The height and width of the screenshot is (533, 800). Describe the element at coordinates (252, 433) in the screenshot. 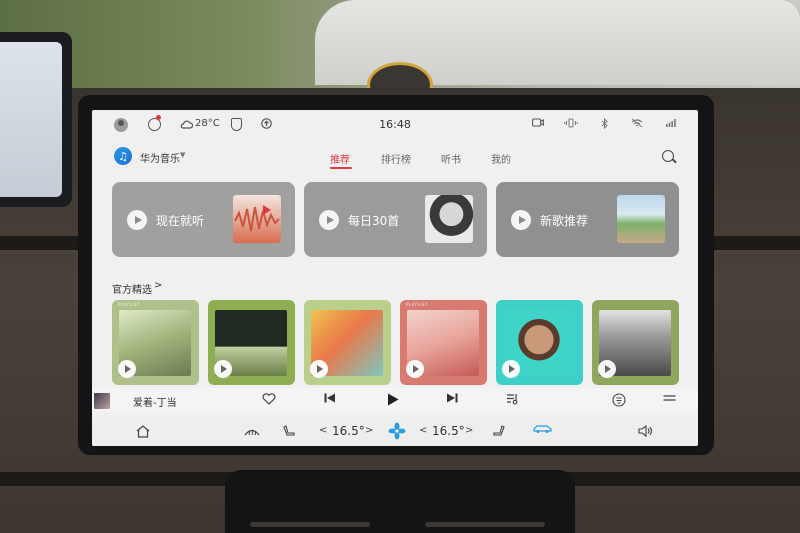

I see `defrost-icon` at that location.